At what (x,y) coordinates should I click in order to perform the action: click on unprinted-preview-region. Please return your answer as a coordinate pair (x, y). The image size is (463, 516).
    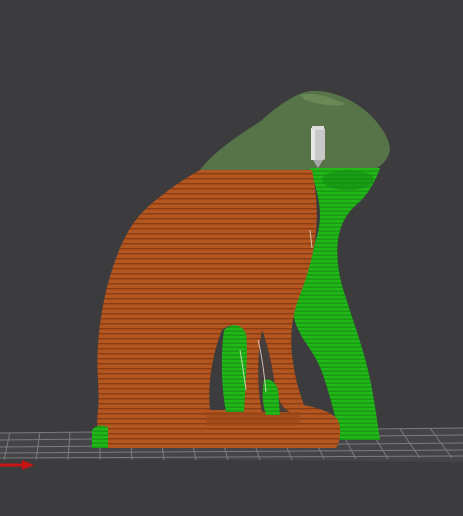
    Looking at the image, I should click on (295, 130).